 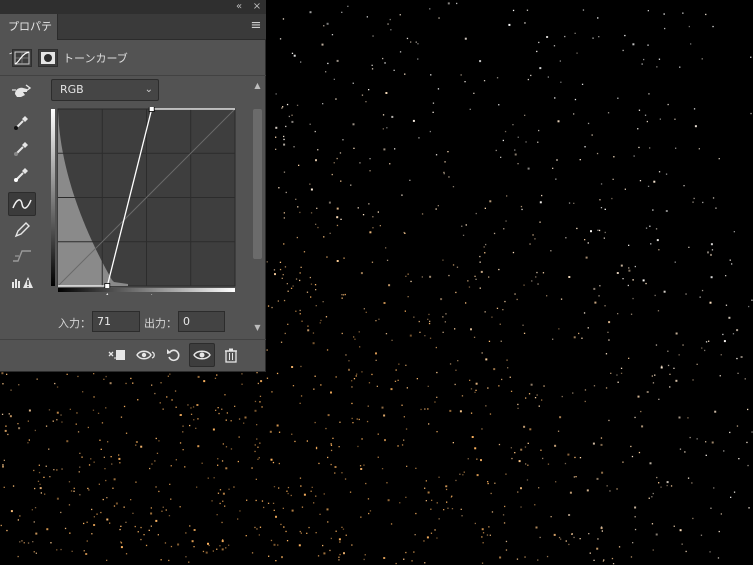 I want to click on scroll-thumb, so click(x=257, y=184).